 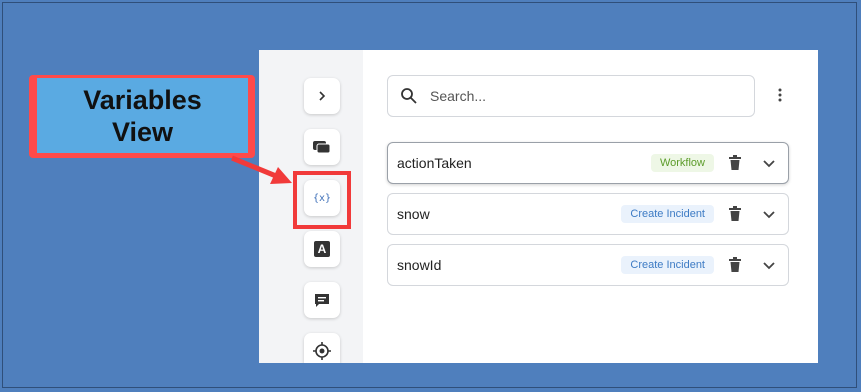 What do you see at coordinates (322, 200) in the screenshot?
I see `variables-highlight-box` at bounding box center [322, 200].